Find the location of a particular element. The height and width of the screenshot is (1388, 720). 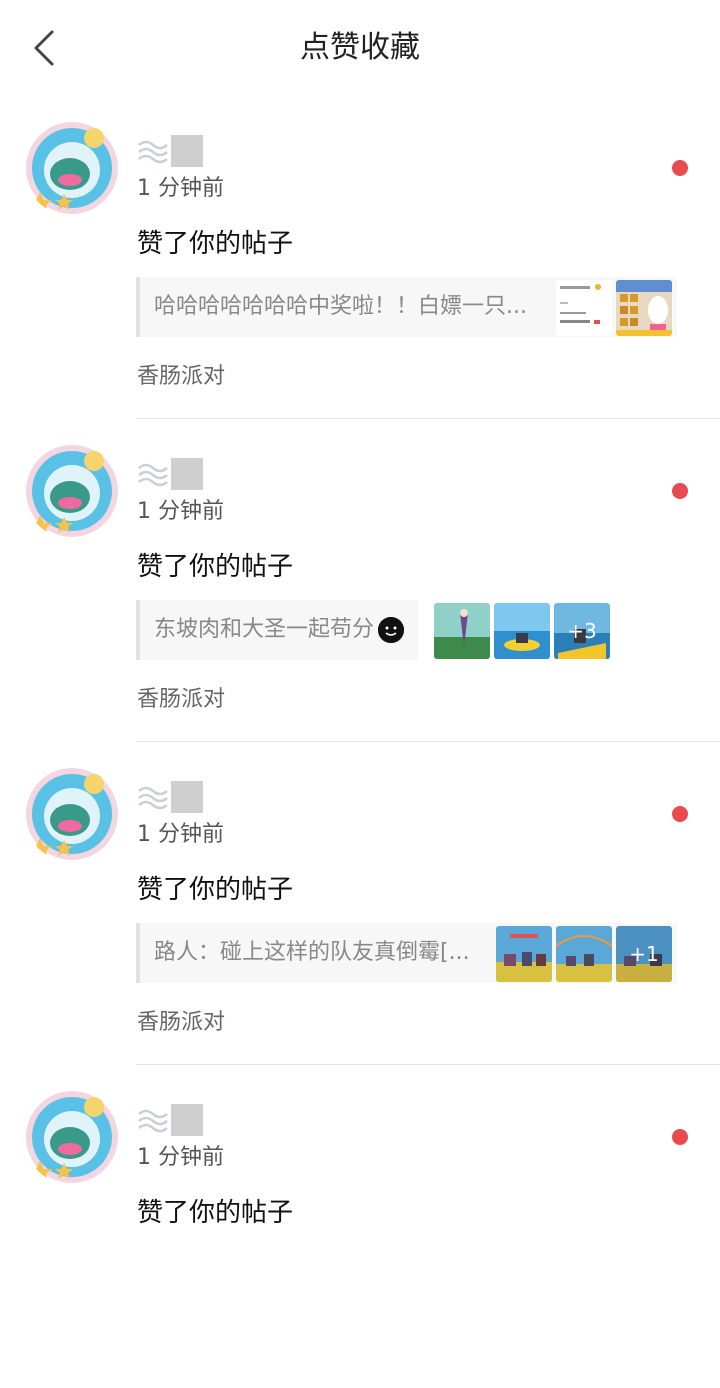

more-count: +3 is located at coordinates (582, 631).